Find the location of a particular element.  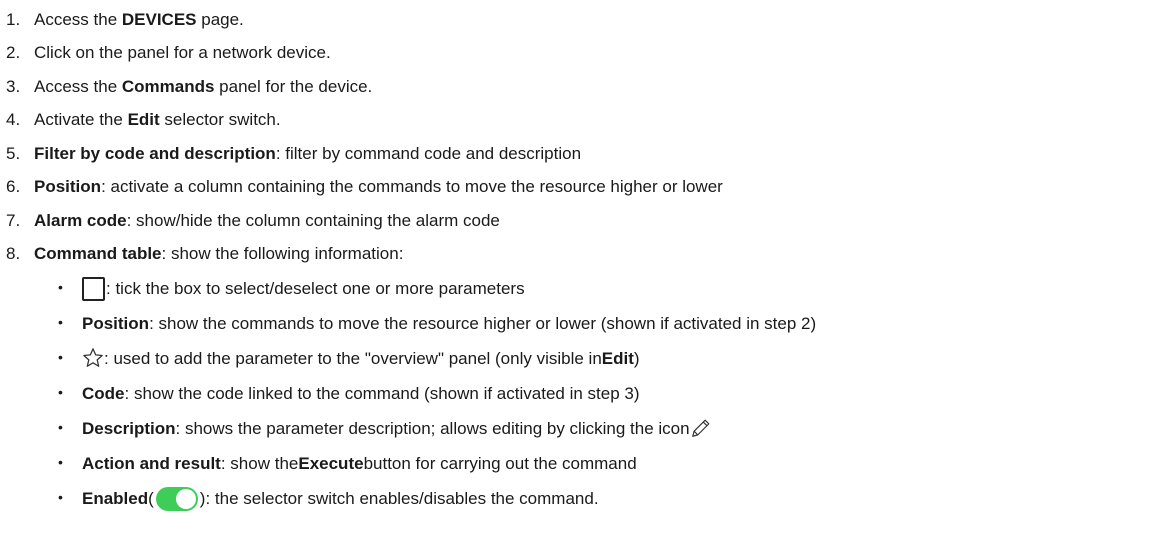

step-bold: Edit is located at coordinates (143, 120).